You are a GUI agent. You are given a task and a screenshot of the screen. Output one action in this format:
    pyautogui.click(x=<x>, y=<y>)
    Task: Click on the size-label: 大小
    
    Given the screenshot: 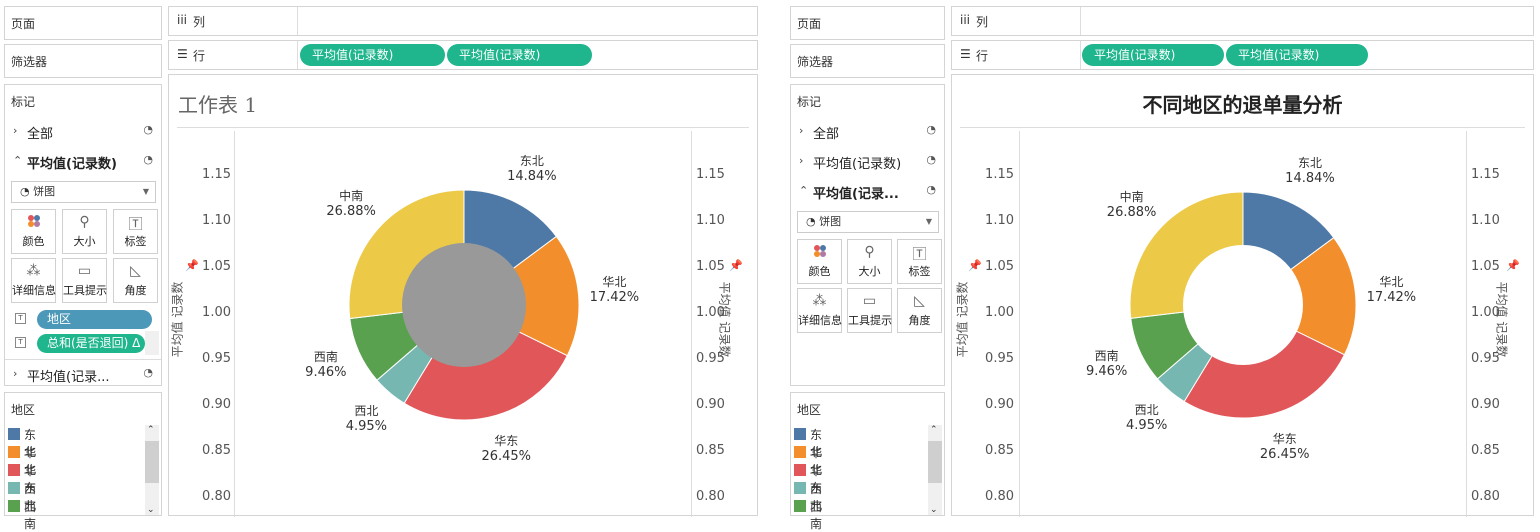 What is the action you would take?
    pyautogui.click(x=869, y=271)
    